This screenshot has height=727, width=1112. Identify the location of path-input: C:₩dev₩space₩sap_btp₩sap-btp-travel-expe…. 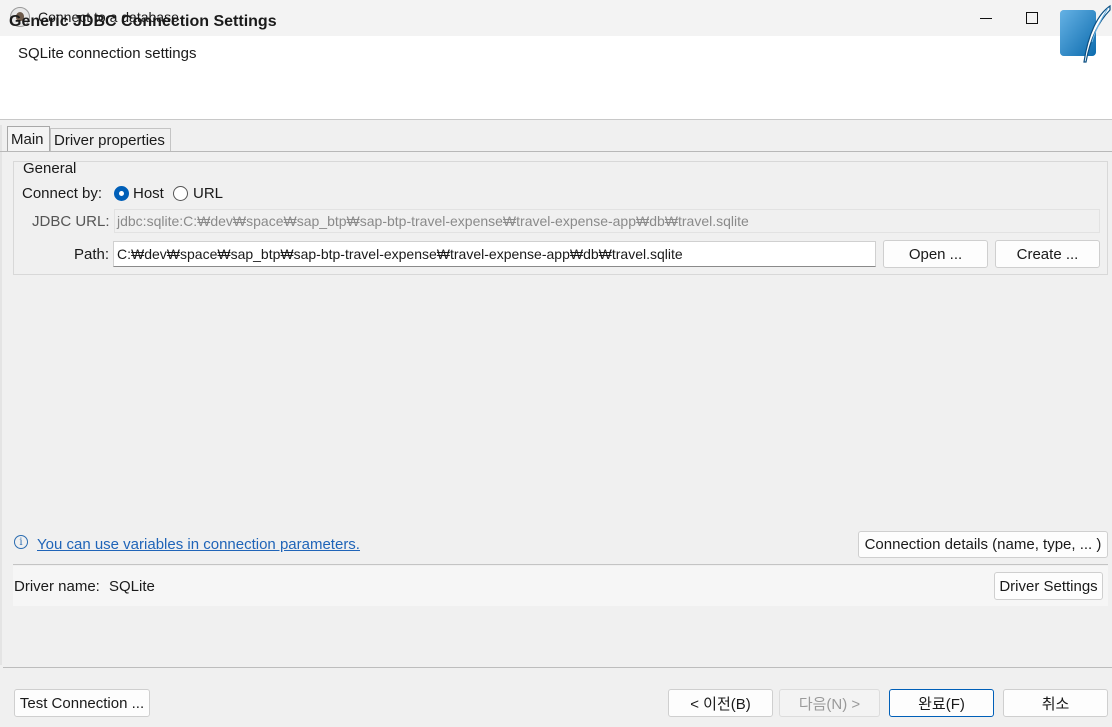
(494, 254).